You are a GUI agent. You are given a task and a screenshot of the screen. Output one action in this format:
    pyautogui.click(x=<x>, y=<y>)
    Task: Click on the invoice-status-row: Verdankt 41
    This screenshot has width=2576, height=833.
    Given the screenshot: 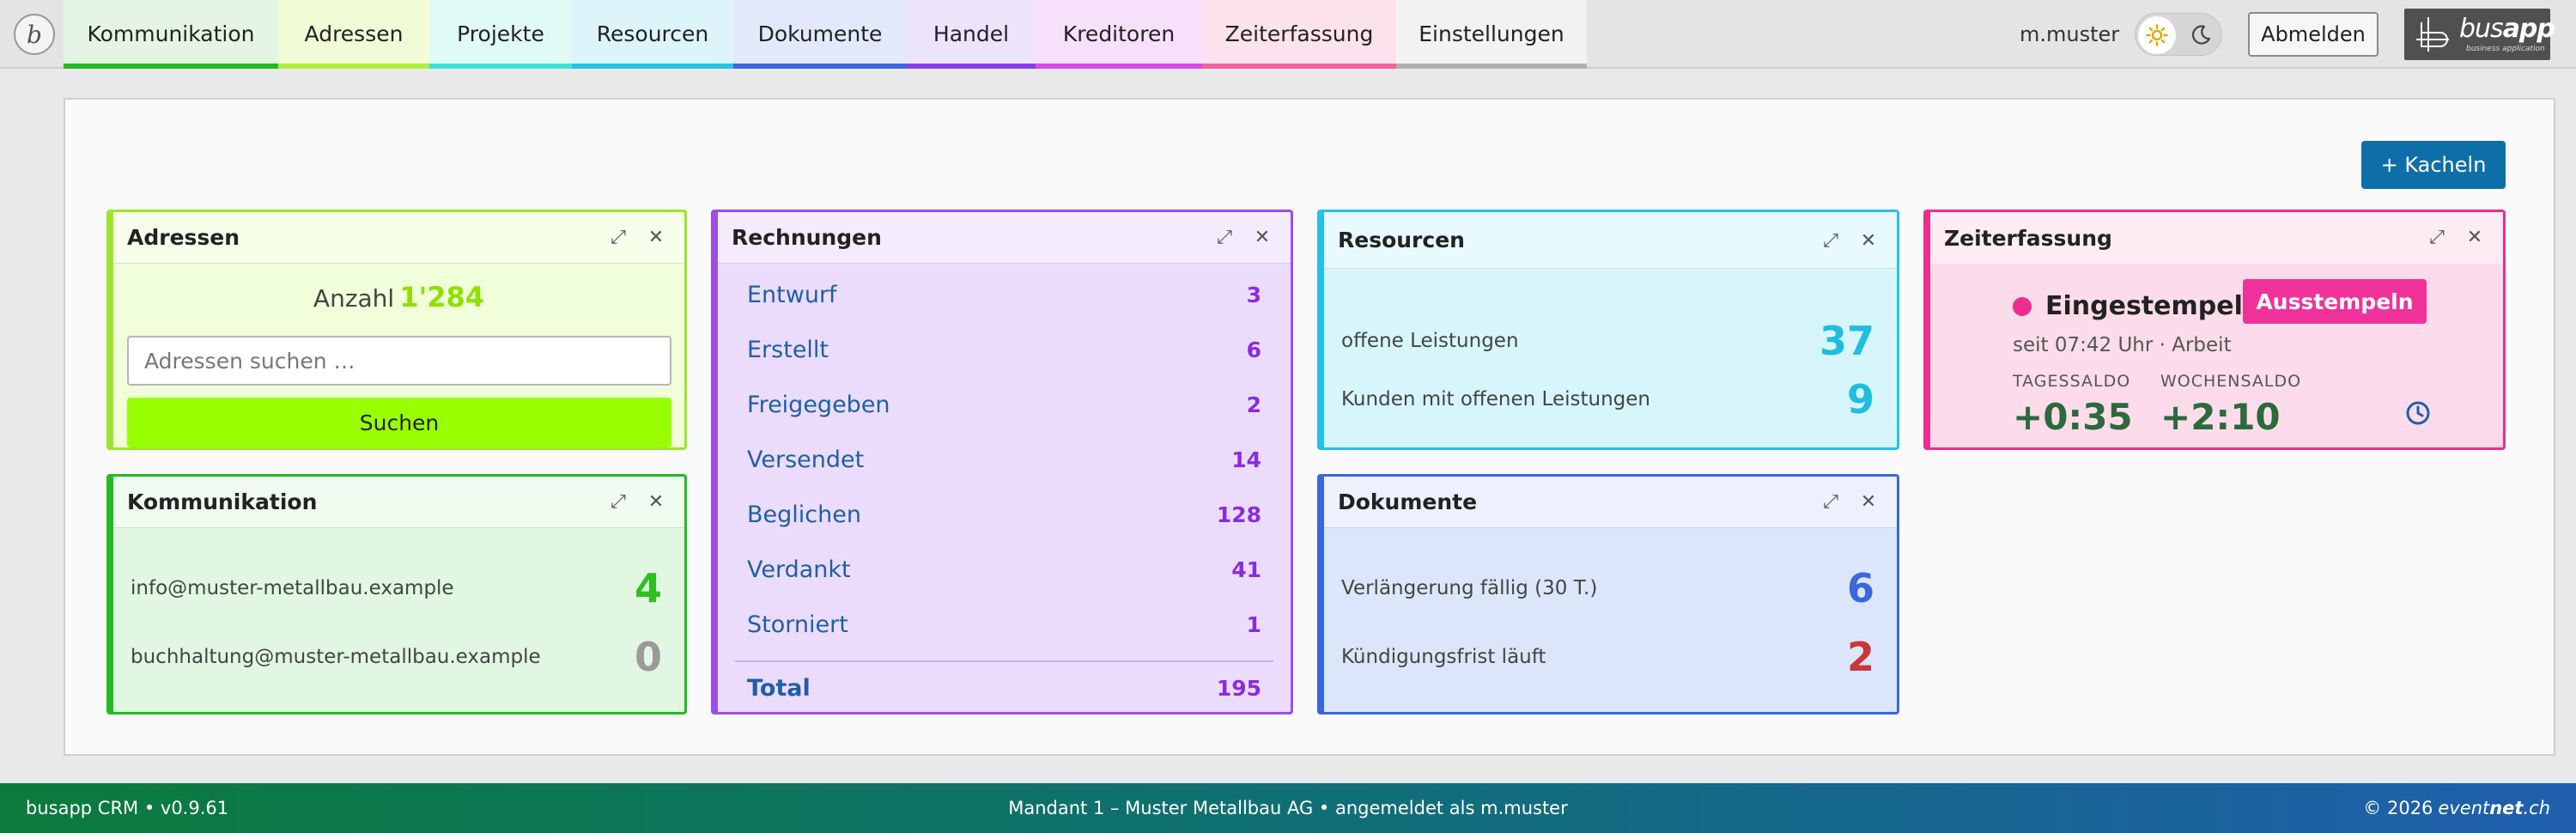 What is the action you would take?
    pyautogui.click(x=1004, y=569)
    